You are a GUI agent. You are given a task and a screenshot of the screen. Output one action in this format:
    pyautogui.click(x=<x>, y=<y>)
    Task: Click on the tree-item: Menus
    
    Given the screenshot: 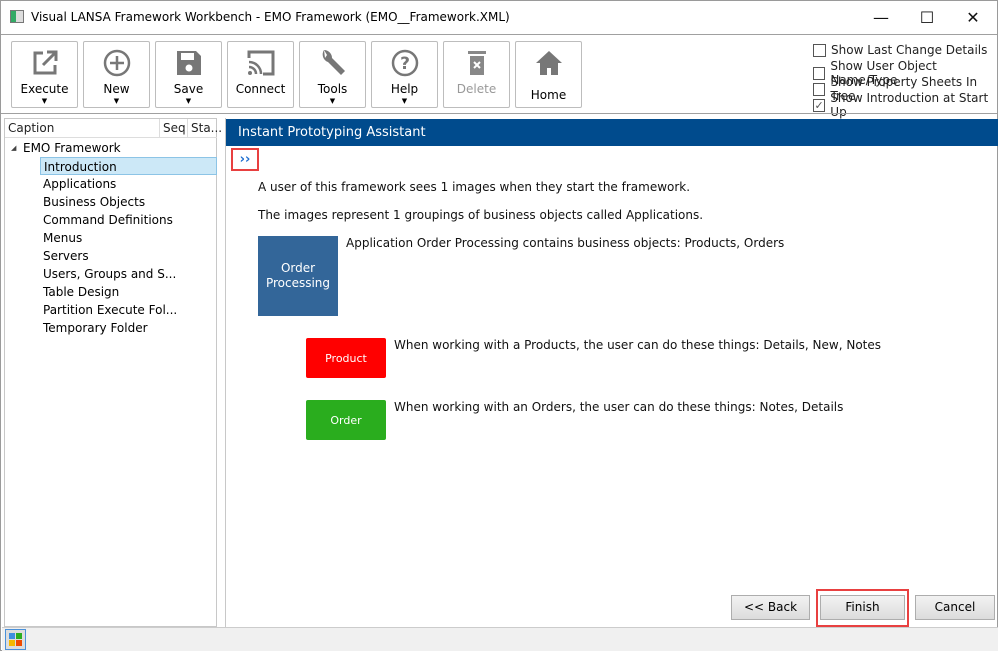 What is the action you would take?
    pyautogui.click(x=62, y=238)
    